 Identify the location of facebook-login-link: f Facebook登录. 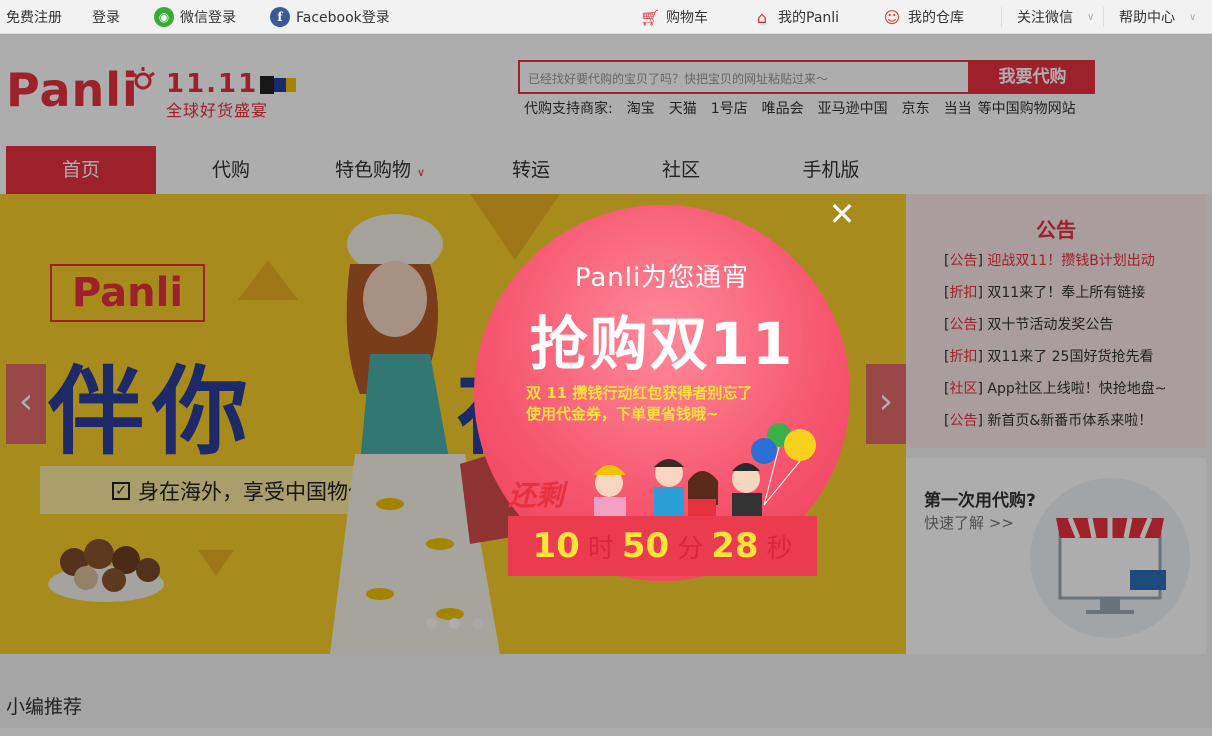
(330, 17).